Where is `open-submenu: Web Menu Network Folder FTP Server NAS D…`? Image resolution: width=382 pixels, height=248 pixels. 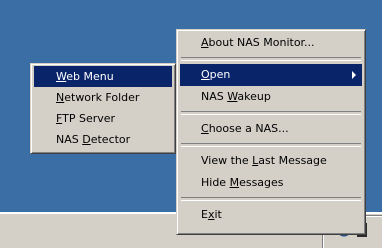
open-submenu: Web Menu Network Folder FTP Server NAS D… is located at coordinates (103, 108).